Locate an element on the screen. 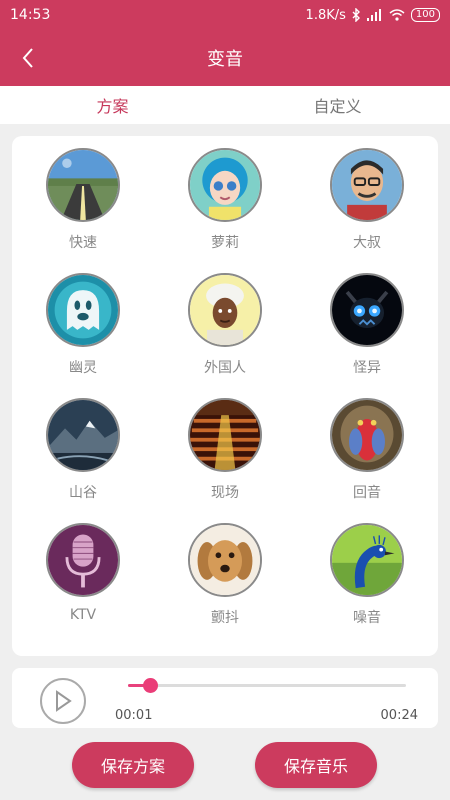 The height and width of the screenshot is (800, 450). status-icons: 1.8K/s 100 is located at coordinates (373, 15).